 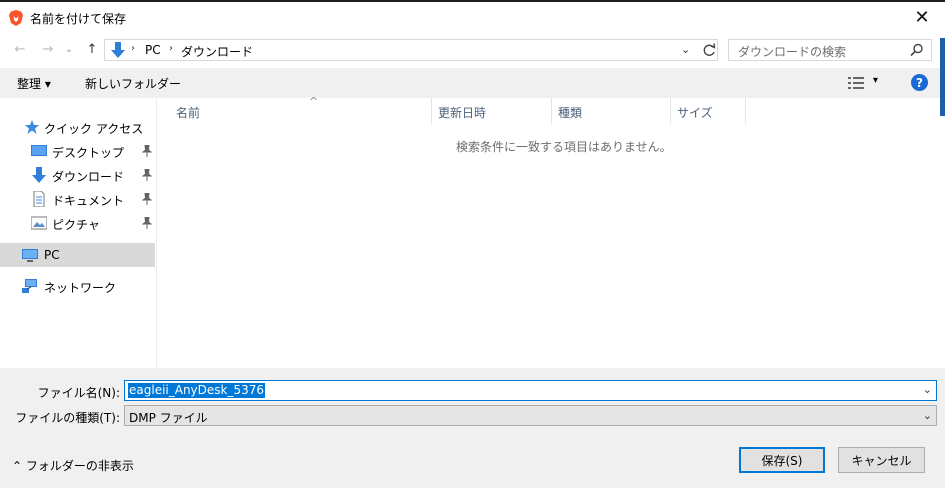 What do you see at coordinates (217, 51) in the screenshot?
I see `breadcrumb-downloads: ダウンロード` at bounding box center [217, 51].